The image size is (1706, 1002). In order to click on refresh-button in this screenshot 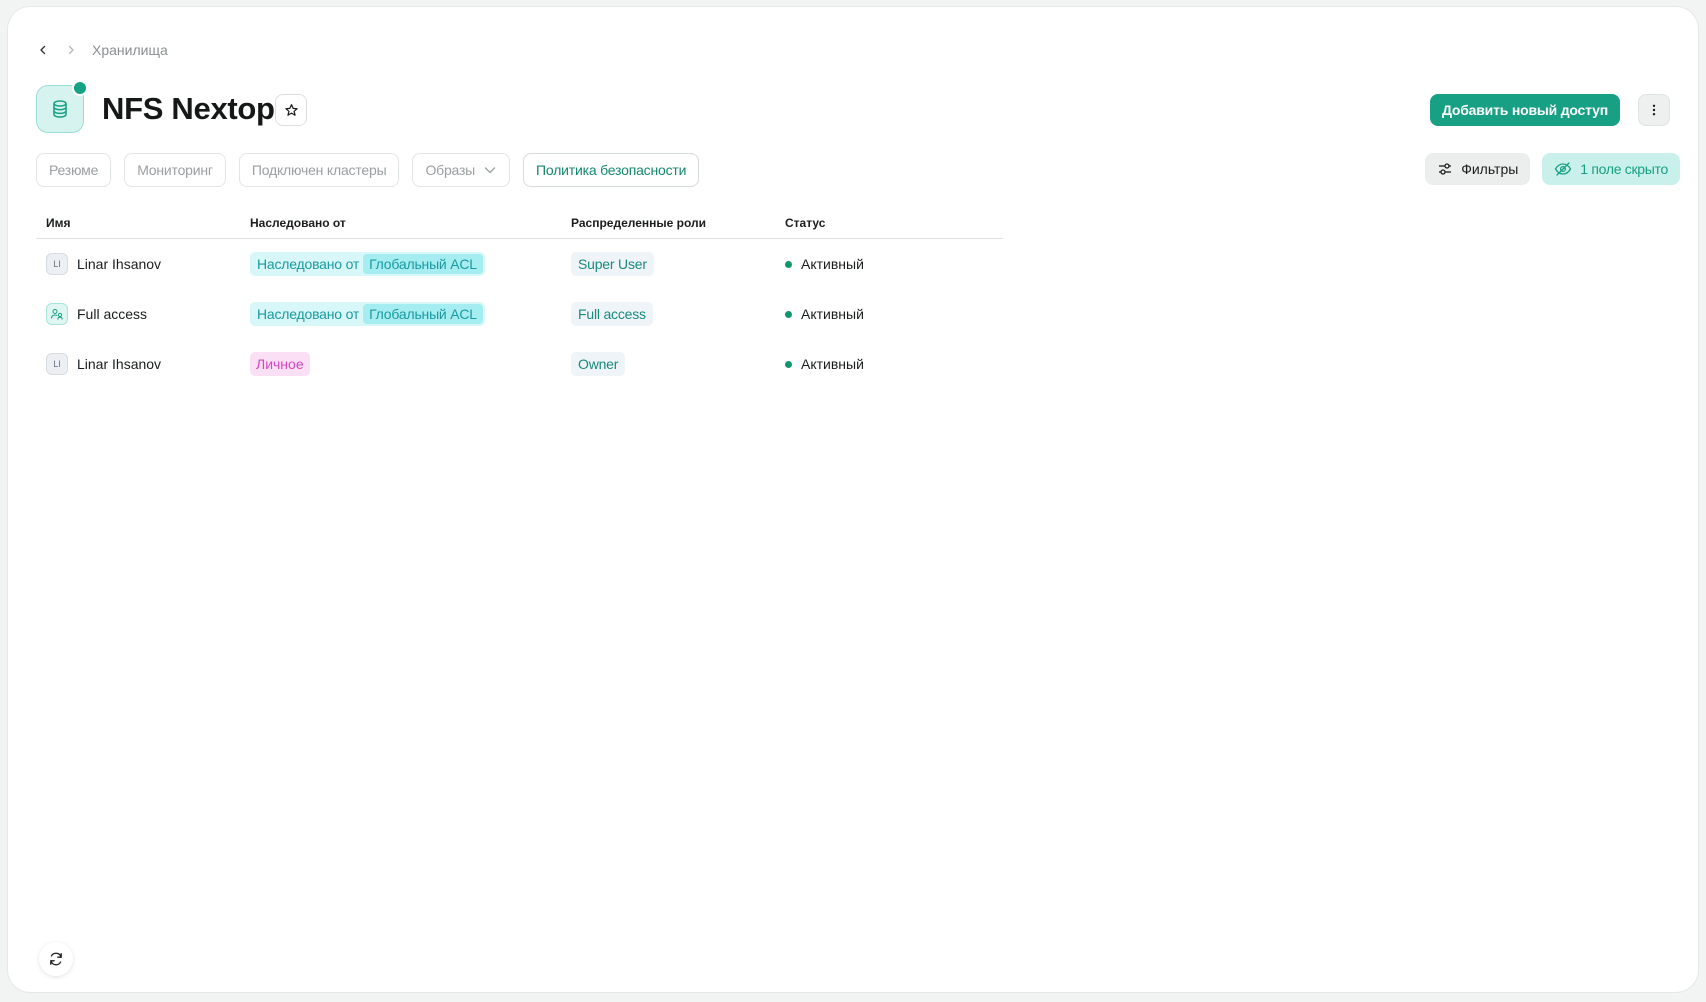, I will do `click(56, 959)`.